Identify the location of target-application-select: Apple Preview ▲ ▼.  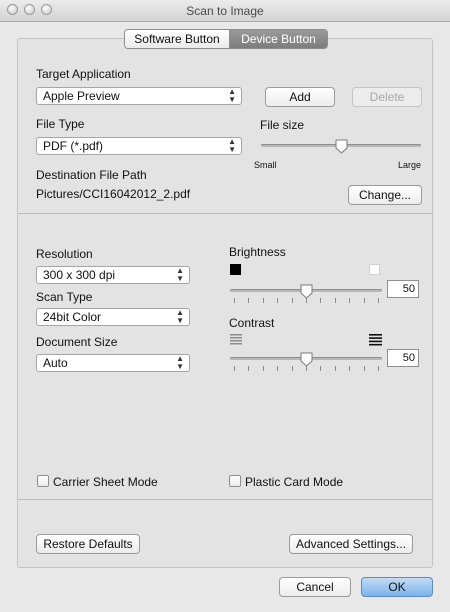
(139, 96).